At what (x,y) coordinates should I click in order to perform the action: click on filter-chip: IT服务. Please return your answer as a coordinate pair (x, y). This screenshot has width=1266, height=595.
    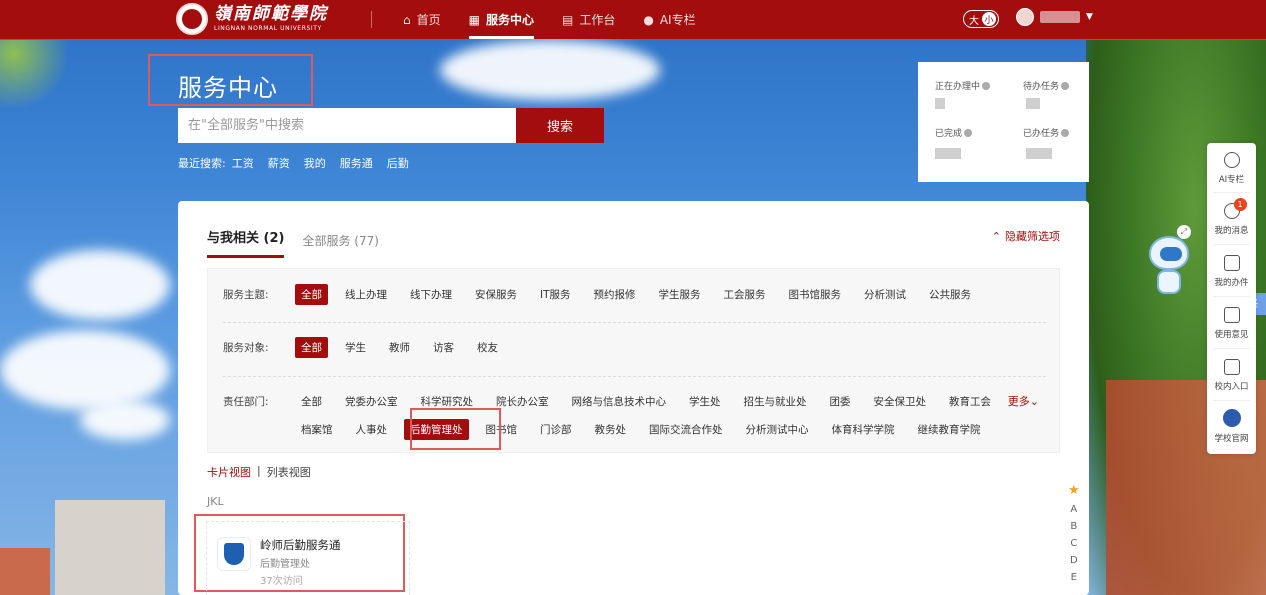
    Looking at the image, I should click on (555, 294).